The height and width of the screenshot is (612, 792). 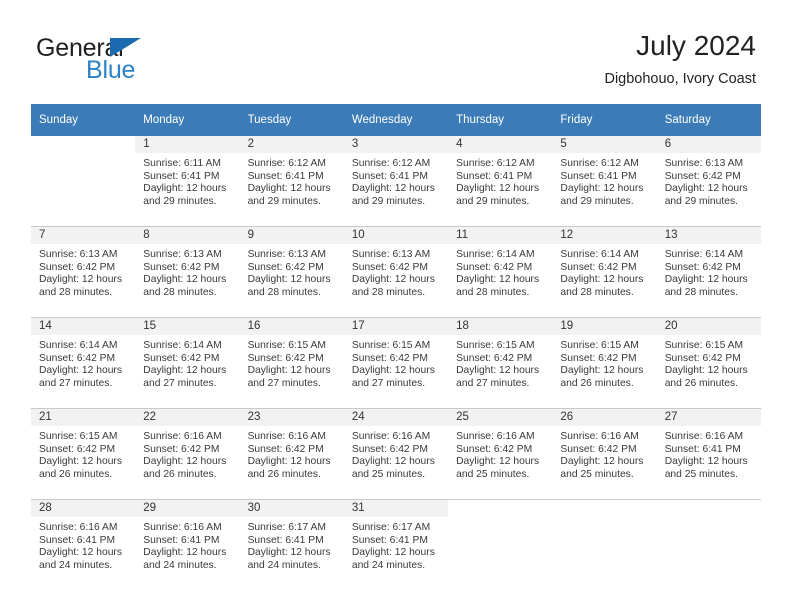 I want to click on weekday-header-wednesday: Wednesday, so click(x=396, y=120).